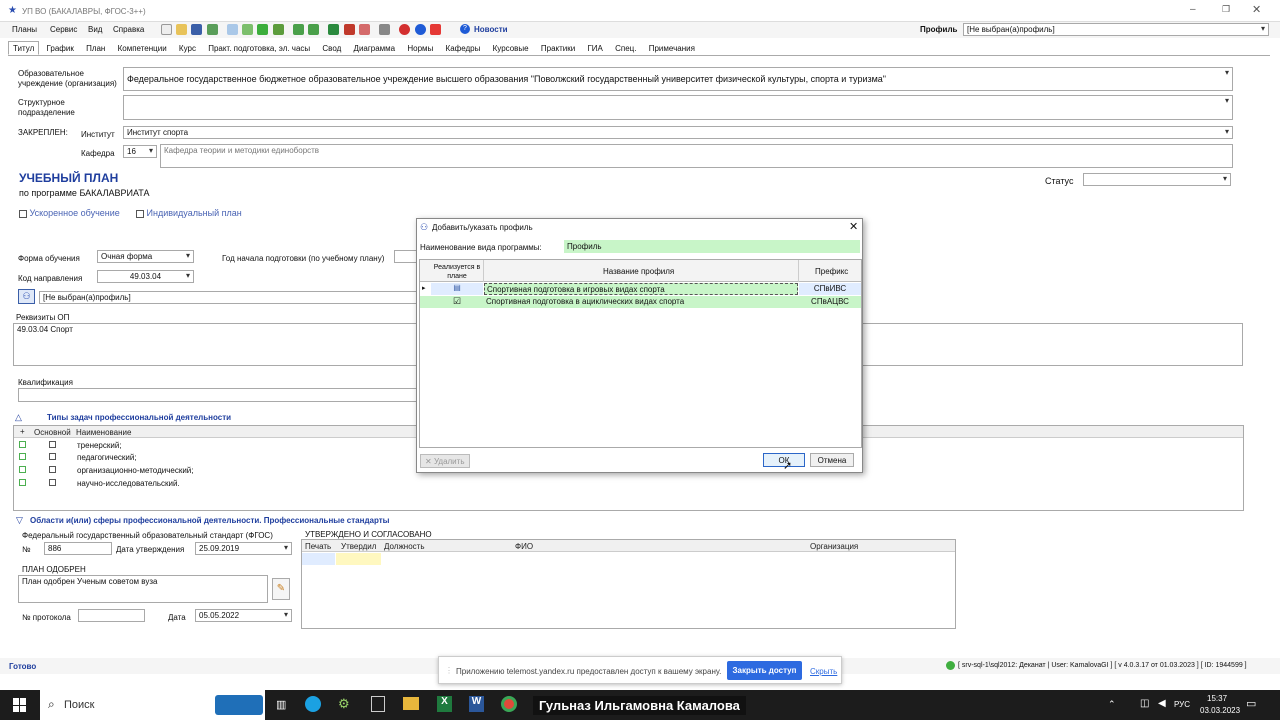  I want to click on settings-taskbar-icon: ⚙, so click(344, 704).